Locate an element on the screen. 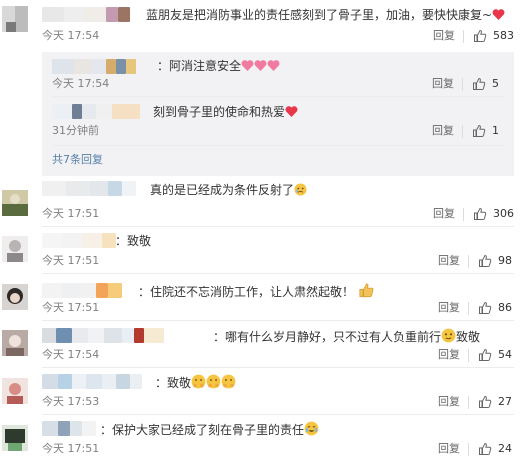 This screenshot has width=523, height=465. thumbs-up-emoji-icon is located at coordinates (366, 290).